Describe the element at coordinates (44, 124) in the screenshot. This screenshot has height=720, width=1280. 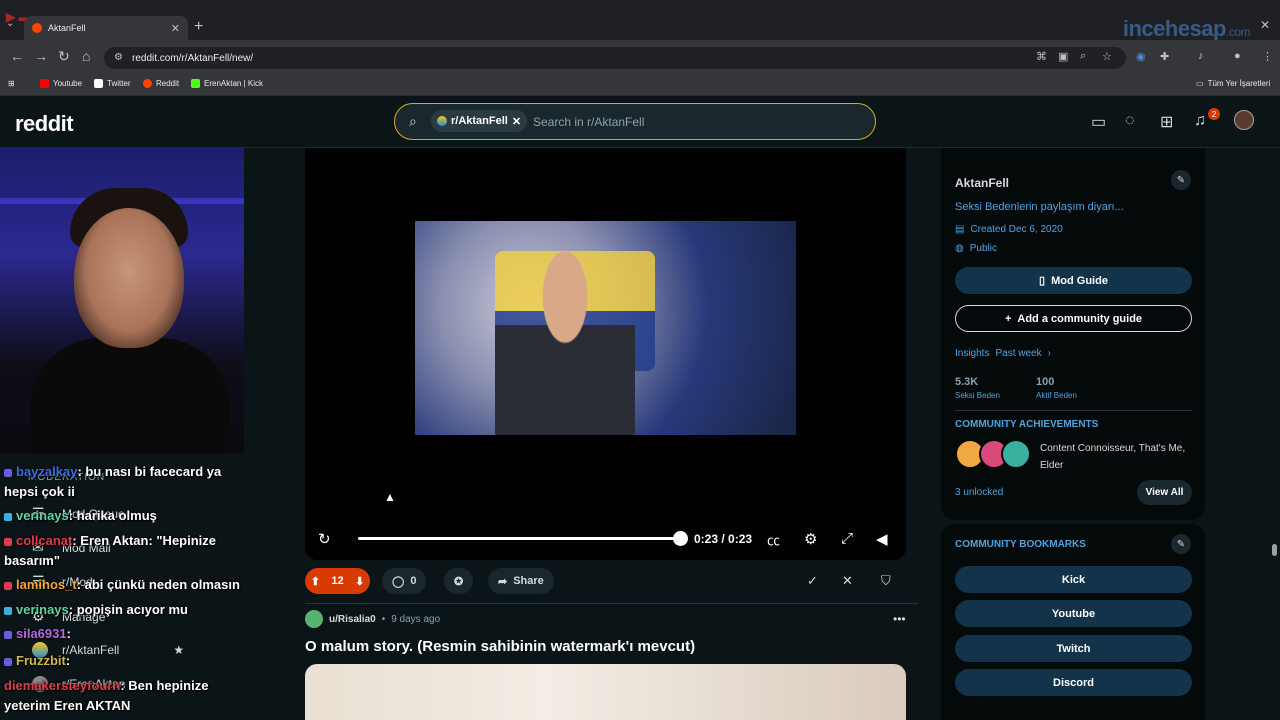
I see `reddit-logo: reddit` at that location.